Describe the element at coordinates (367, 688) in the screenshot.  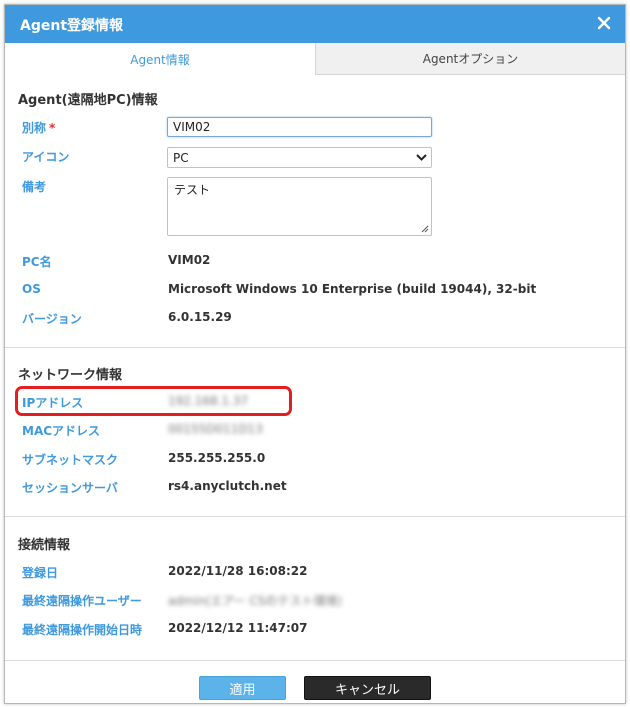
I see `cancel-button: キャンセル` at that location.